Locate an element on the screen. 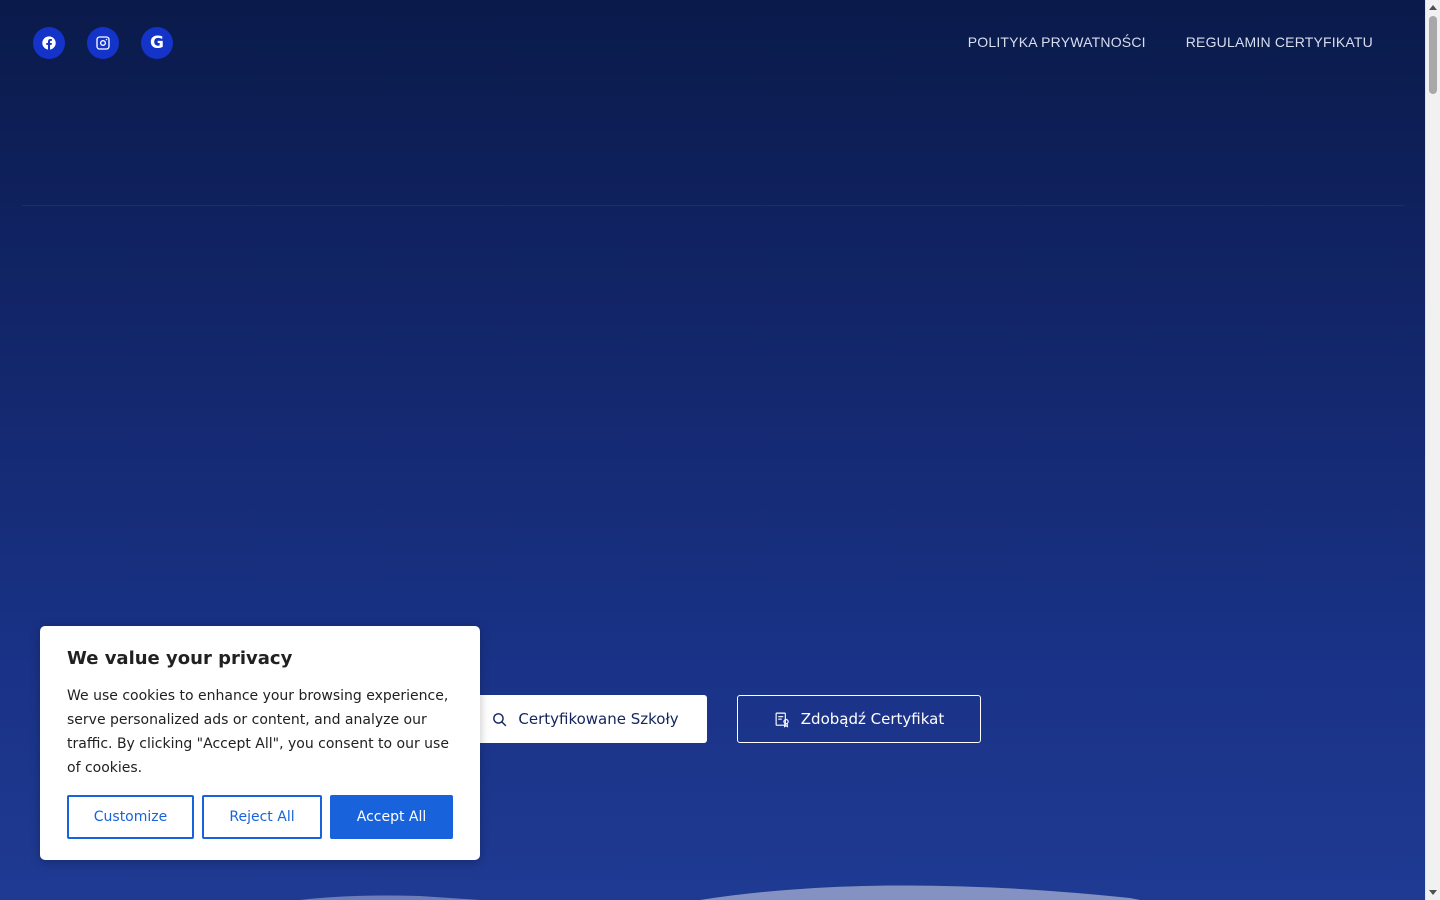 The height and width of the screenshot is (900, 1440). scroll-up-icon is located at coordinates (1433, 7).